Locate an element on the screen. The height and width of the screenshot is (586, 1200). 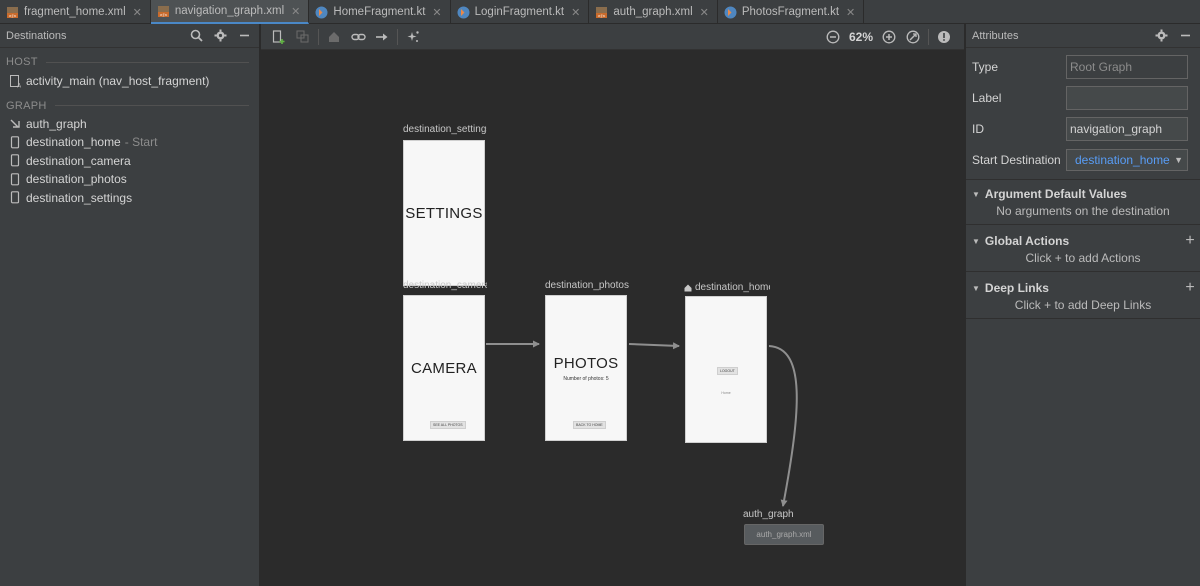
add-action-icon is located at coordinates (382, 37).